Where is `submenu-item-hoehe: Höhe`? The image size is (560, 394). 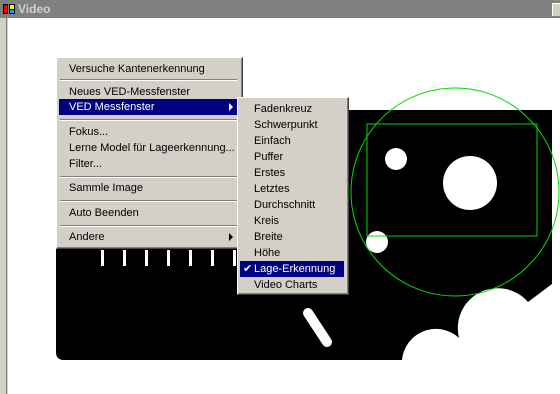
submenu-item-hoehe: Höhe is located at coordinates (292, 253).